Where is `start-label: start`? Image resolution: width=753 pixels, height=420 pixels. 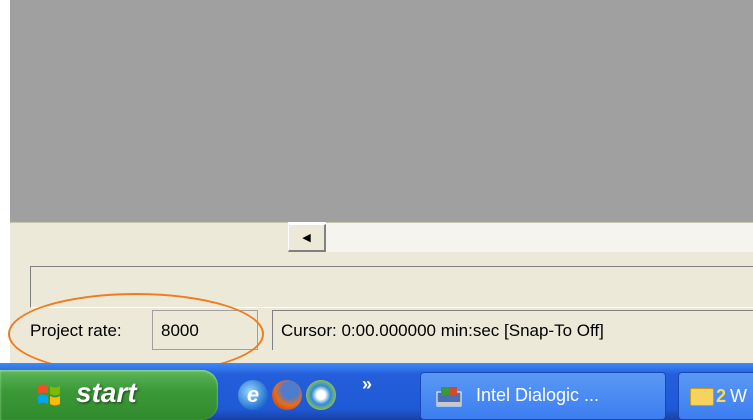 start-label: start is located at coordinates (106, 392).